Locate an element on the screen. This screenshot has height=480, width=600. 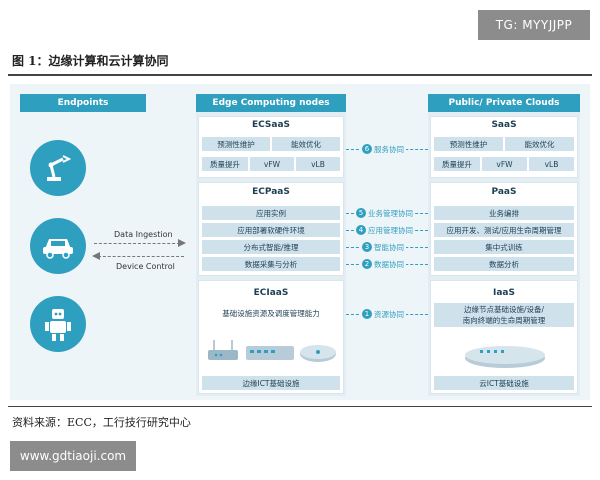
data-ingestion-arrow is located at coordinates (137, 243).